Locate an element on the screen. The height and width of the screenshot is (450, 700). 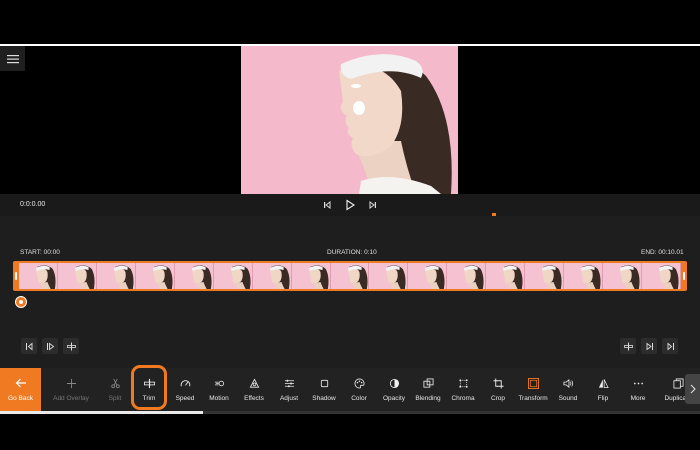
play-segment-button is located at coordinates (50, 346).